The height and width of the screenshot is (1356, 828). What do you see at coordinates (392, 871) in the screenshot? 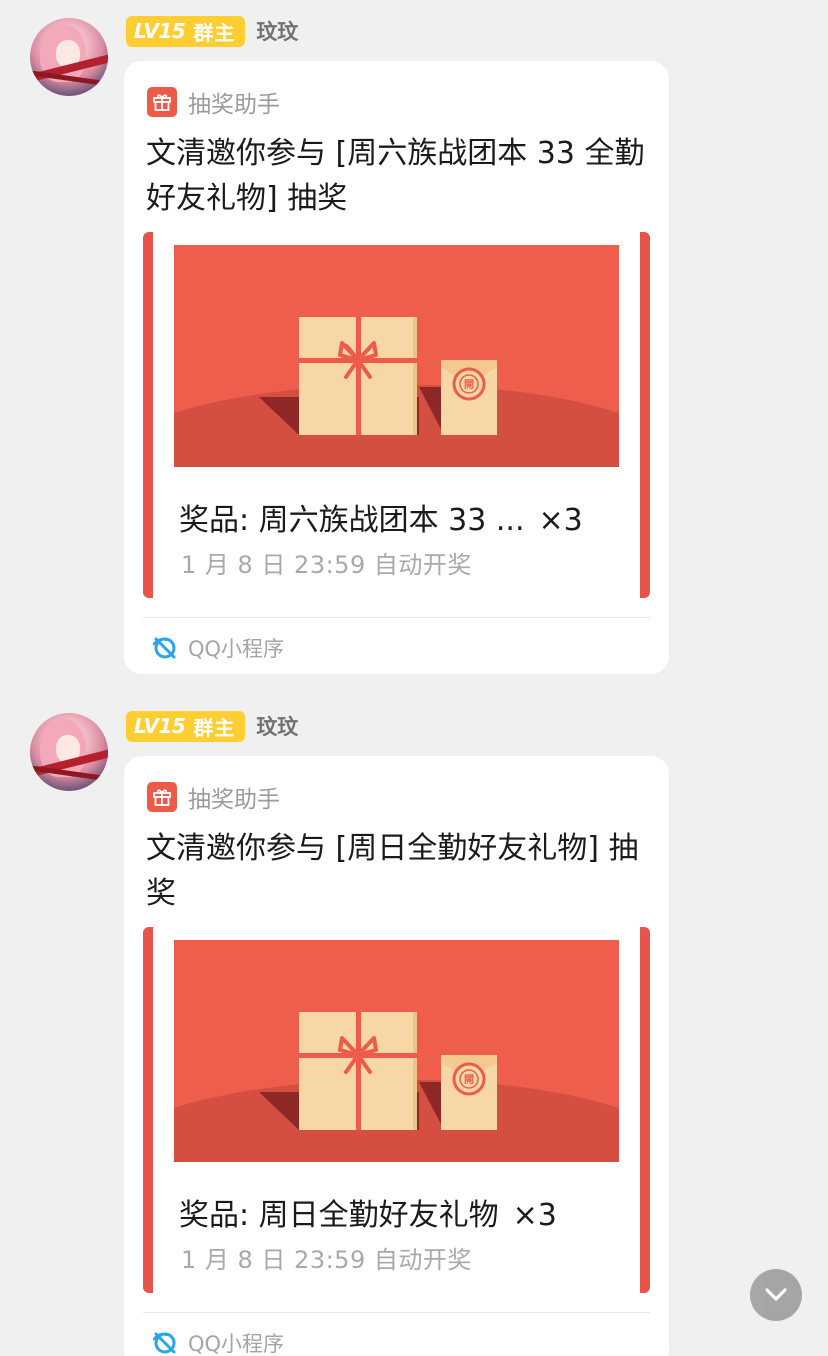
I see `card-title: 文清邀你参与 [周日全勤好友礼物] 抽奖` at bounding box center [392, 871].